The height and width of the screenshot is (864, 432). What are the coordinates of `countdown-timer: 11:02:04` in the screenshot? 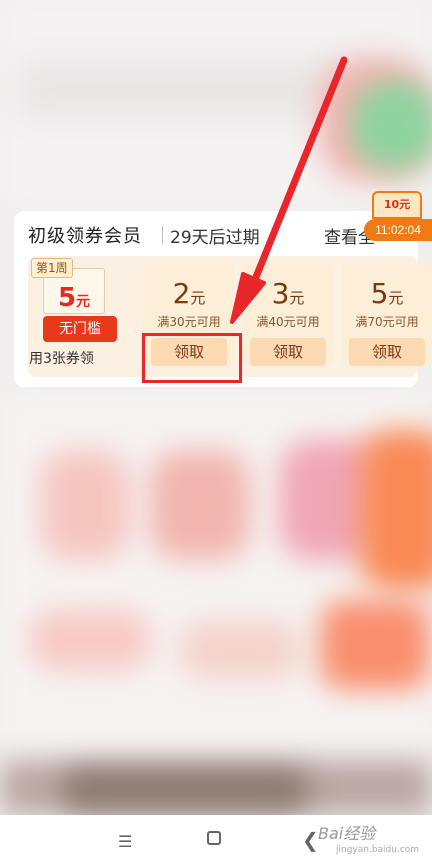 It's located at (398, 230).